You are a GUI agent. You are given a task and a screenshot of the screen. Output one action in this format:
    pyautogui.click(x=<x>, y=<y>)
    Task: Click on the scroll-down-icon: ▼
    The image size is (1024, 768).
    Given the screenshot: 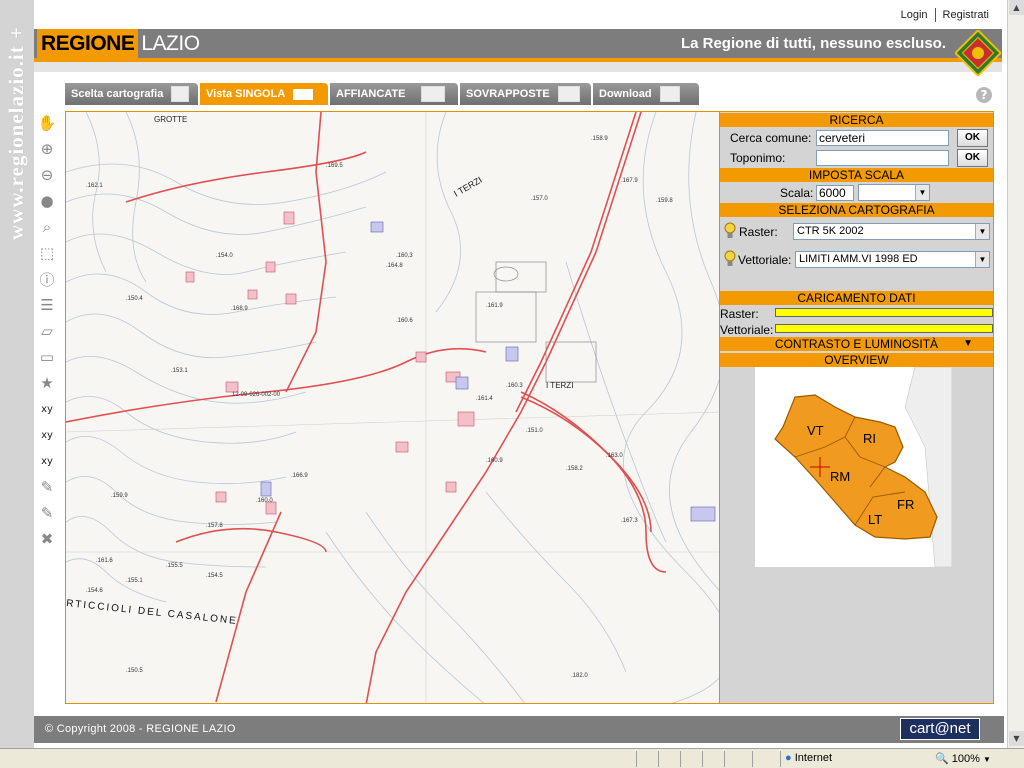 What is the action you would take?
    pyautogui.click(x=1016, y=738)
    